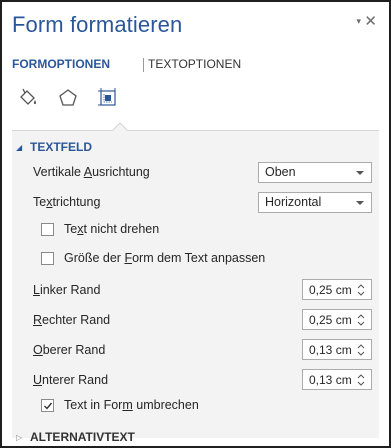 This screenshot has width=391, height=448. I want to click on alternativtext-header-label: ALTERNATIVTEXT, so click(82, 437).